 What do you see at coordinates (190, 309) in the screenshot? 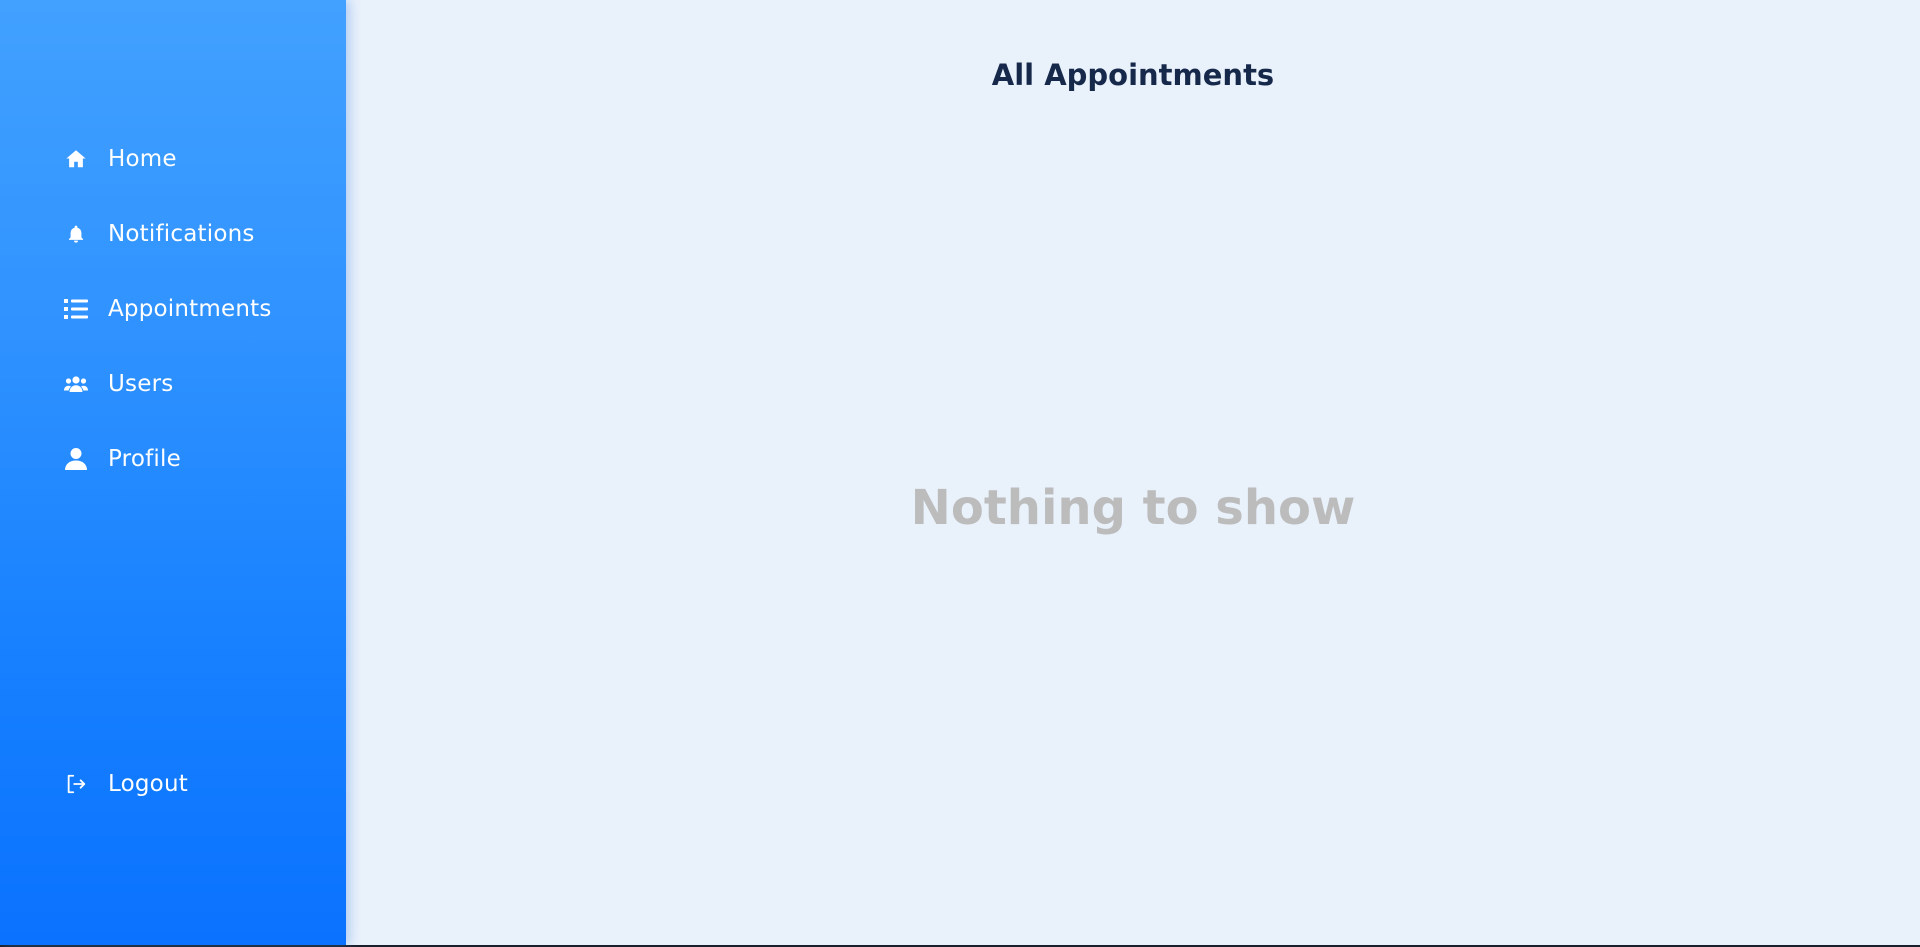
I see `sidebar-item-label: Appointments` at bounding box center [190, 309].